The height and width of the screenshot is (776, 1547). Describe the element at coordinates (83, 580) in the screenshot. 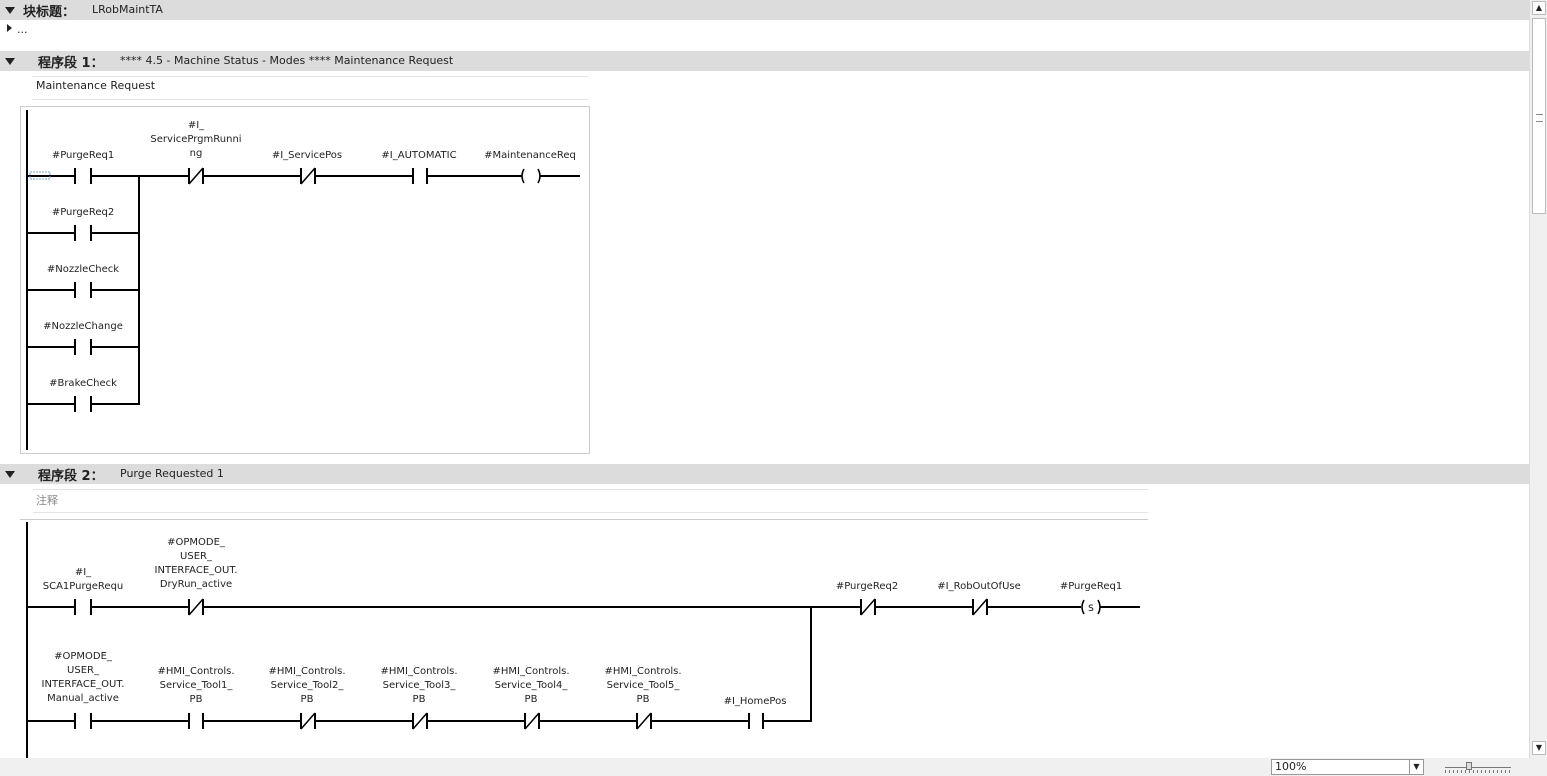

I see `contact-label: #I_ SCA1PurgeRequ` at that location.